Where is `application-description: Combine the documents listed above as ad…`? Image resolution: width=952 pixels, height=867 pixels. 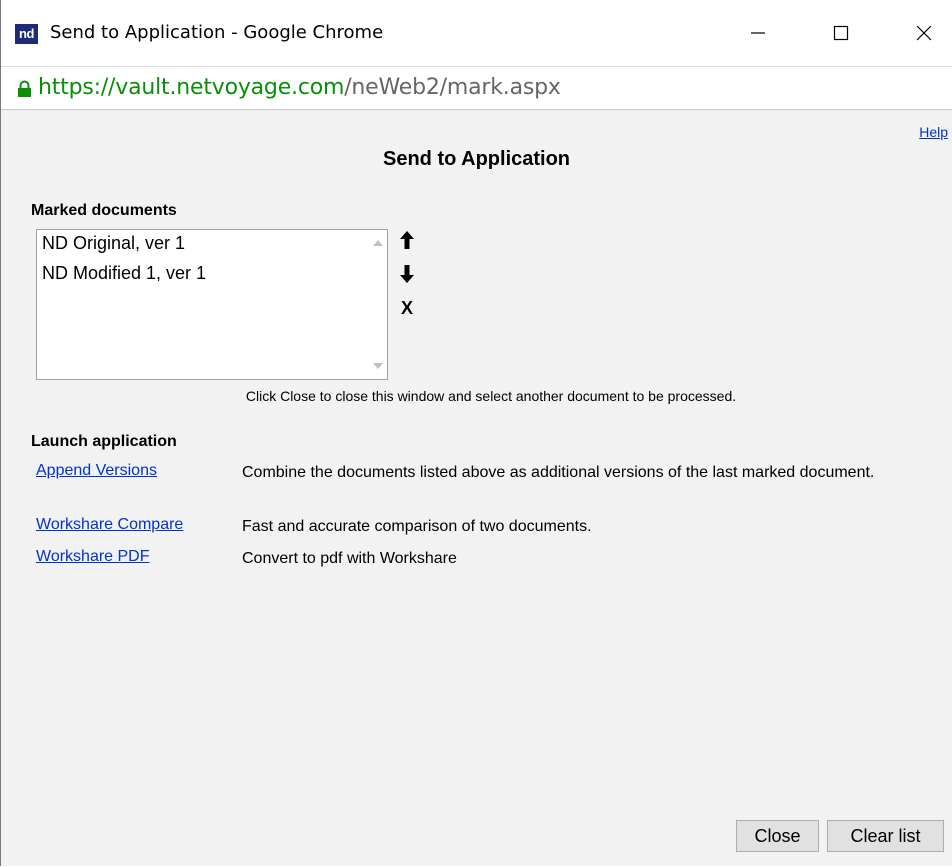
application-description: Combine the documents listed above as ad… is located at coordinates (558, 472).